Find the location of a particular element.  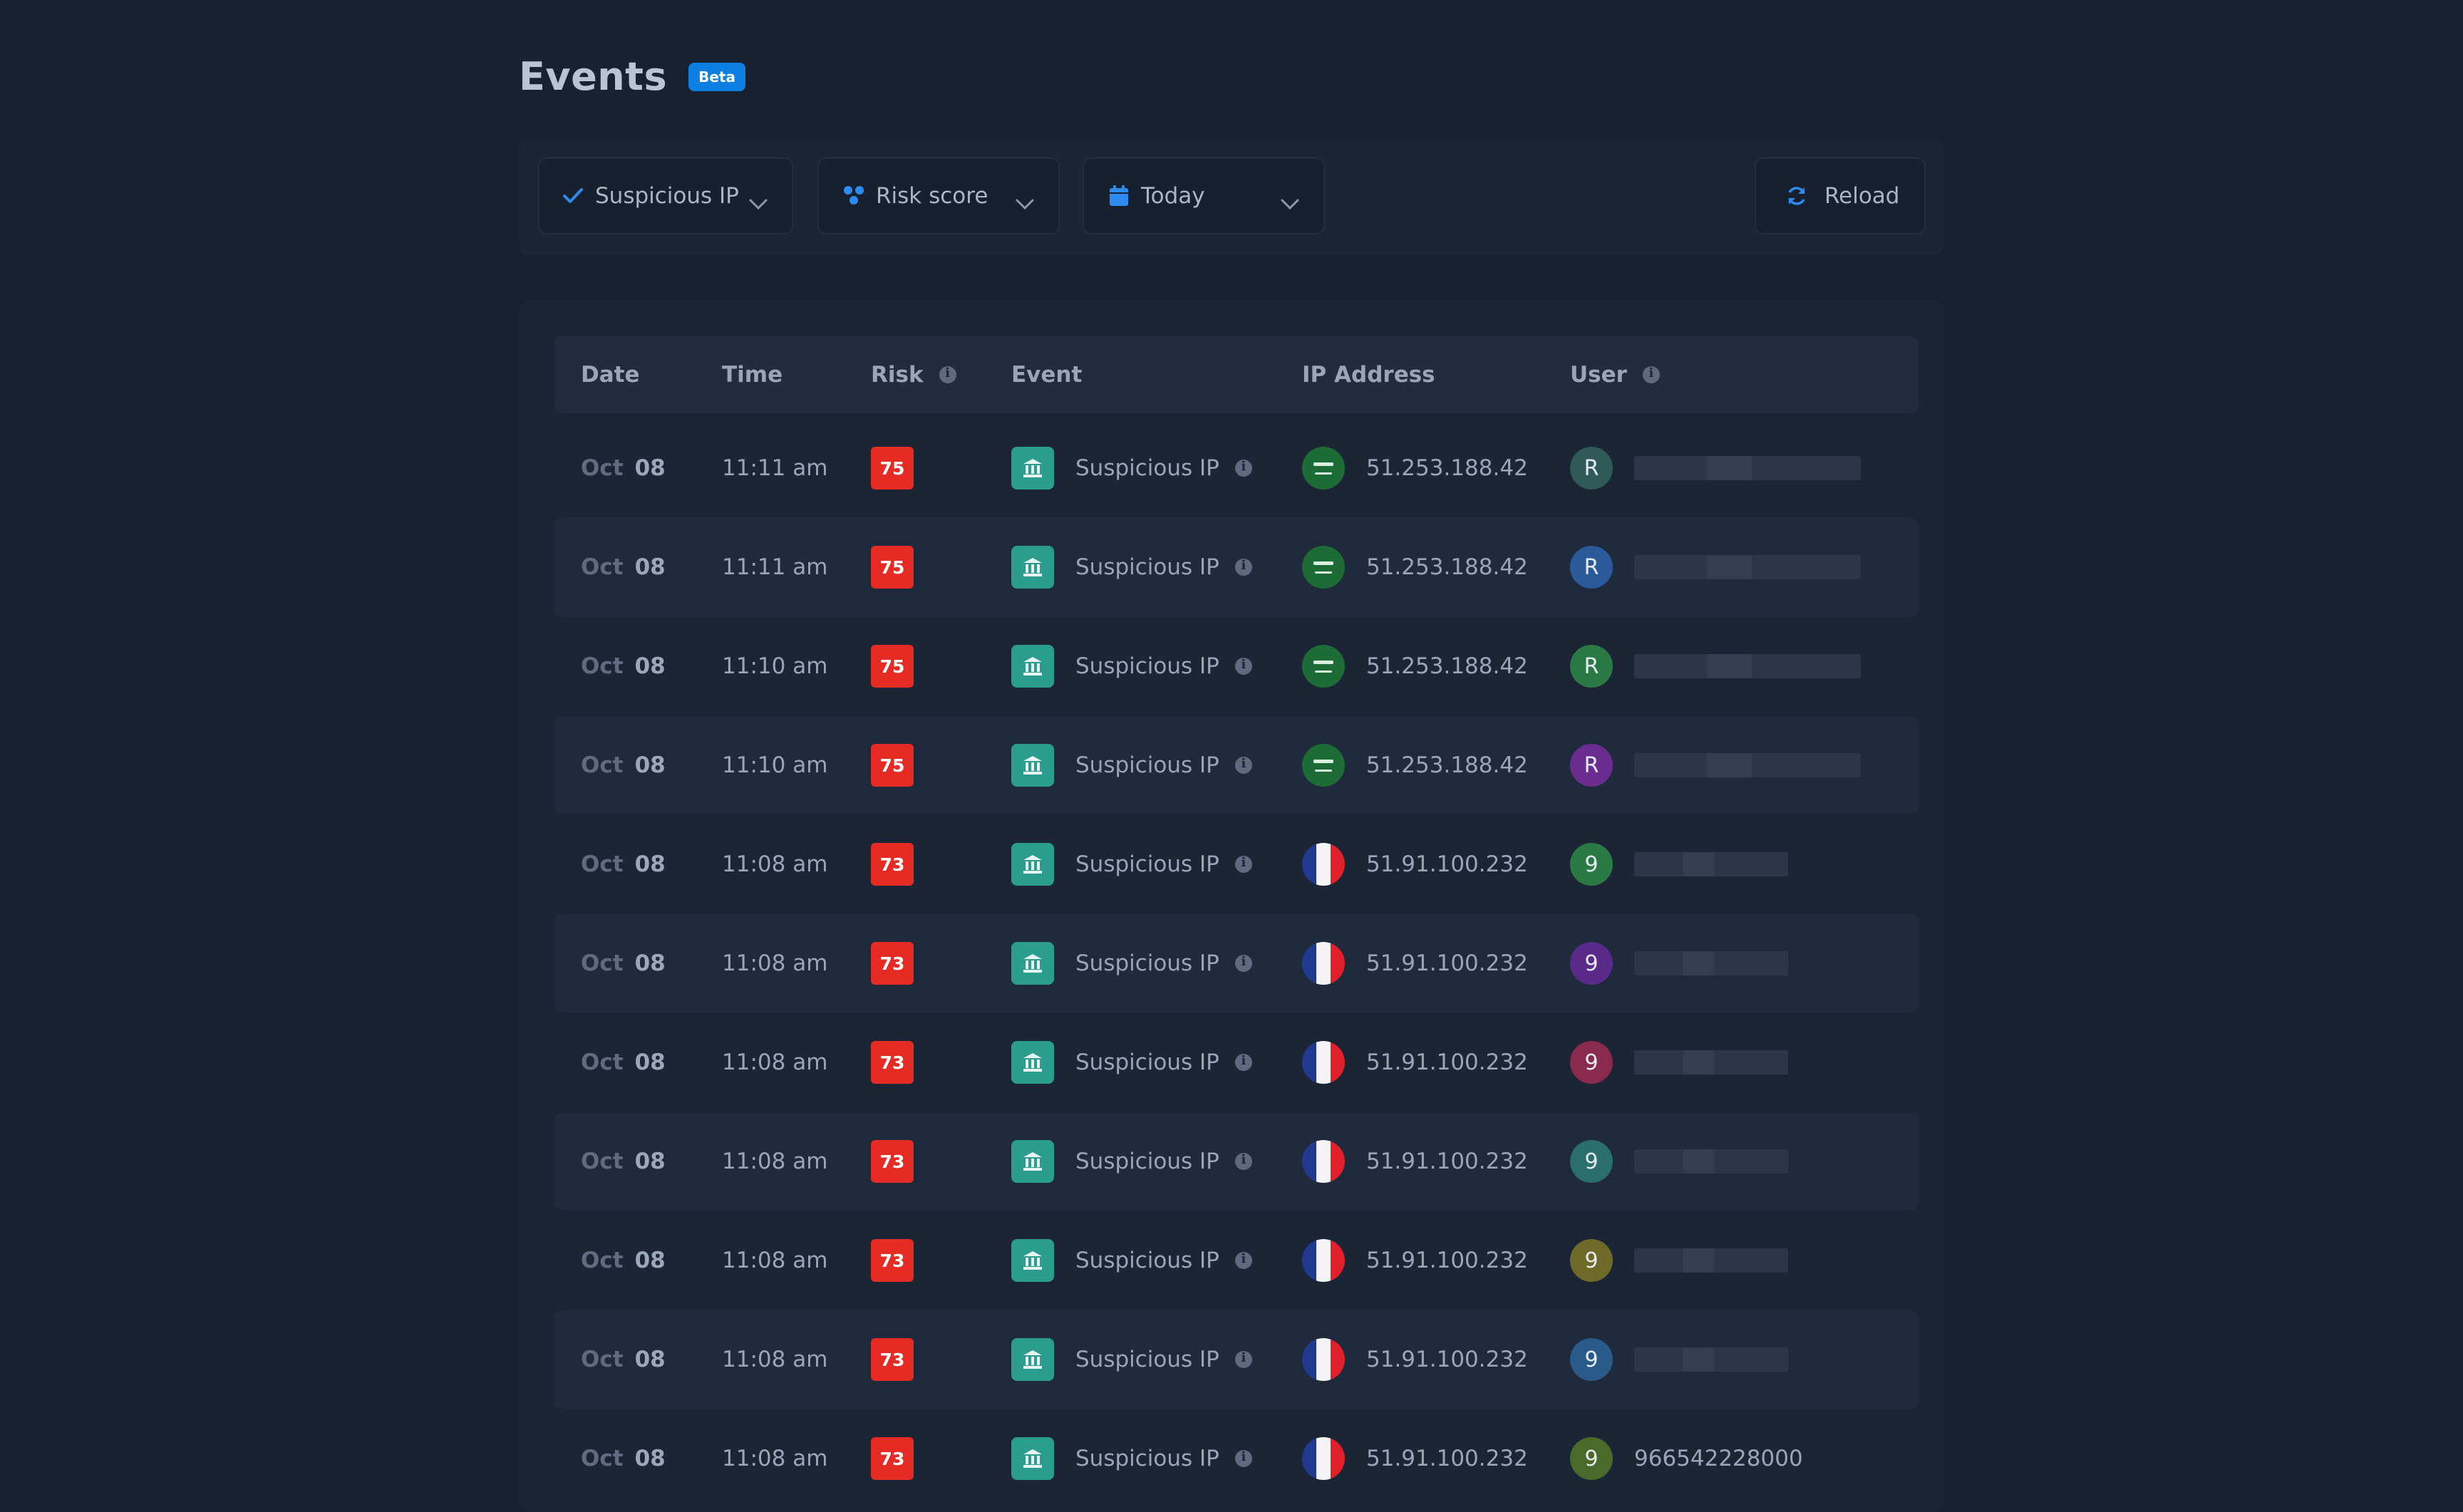

column-user: User is located at coordinates (1615, 375).